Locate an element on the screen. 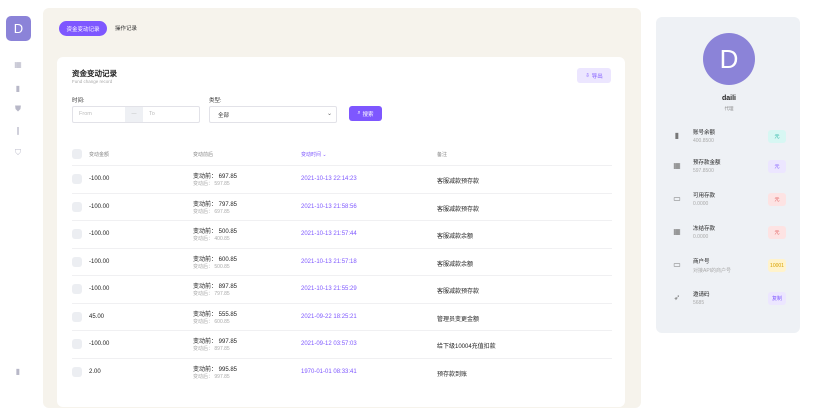 The image size is (814, 408). info-value: 597.8500 is located at coordinates (703, 171).